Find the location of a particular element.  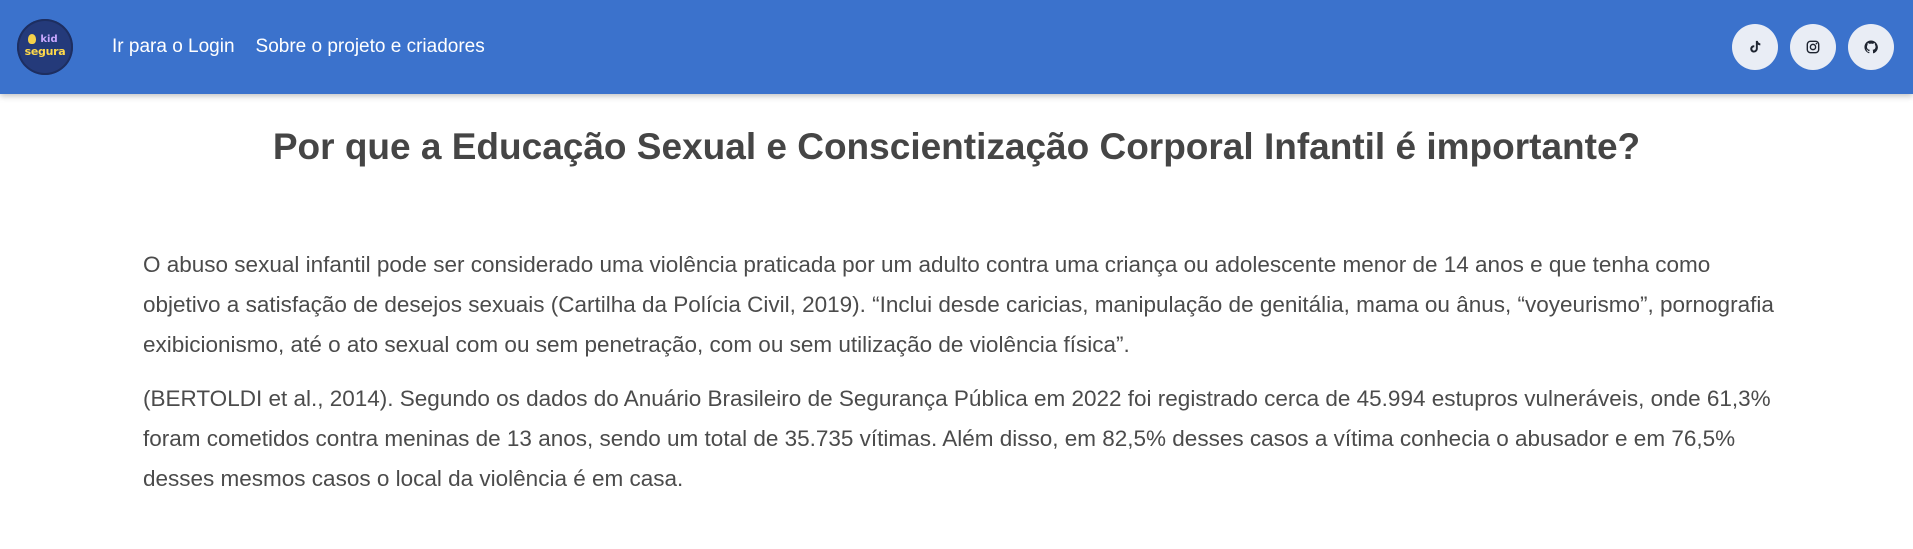

kid-segura-logo: kid segura is located at coordinates (45, 47).